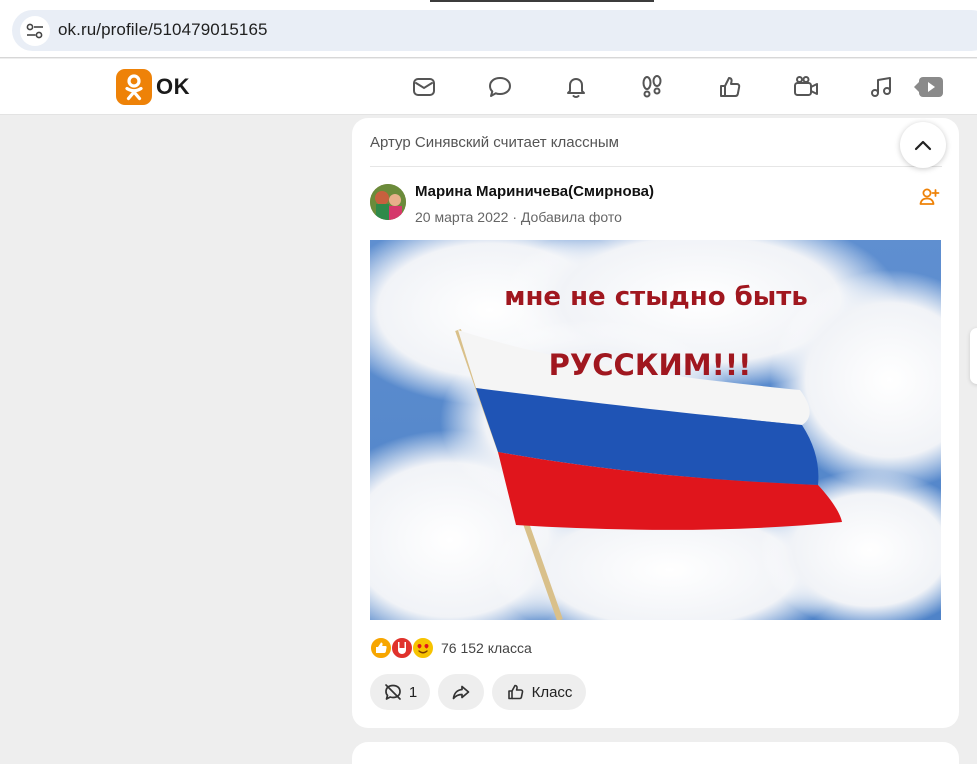 The image size is (977, 764). I want to click on share-arrow-icon, so click(461, 692).